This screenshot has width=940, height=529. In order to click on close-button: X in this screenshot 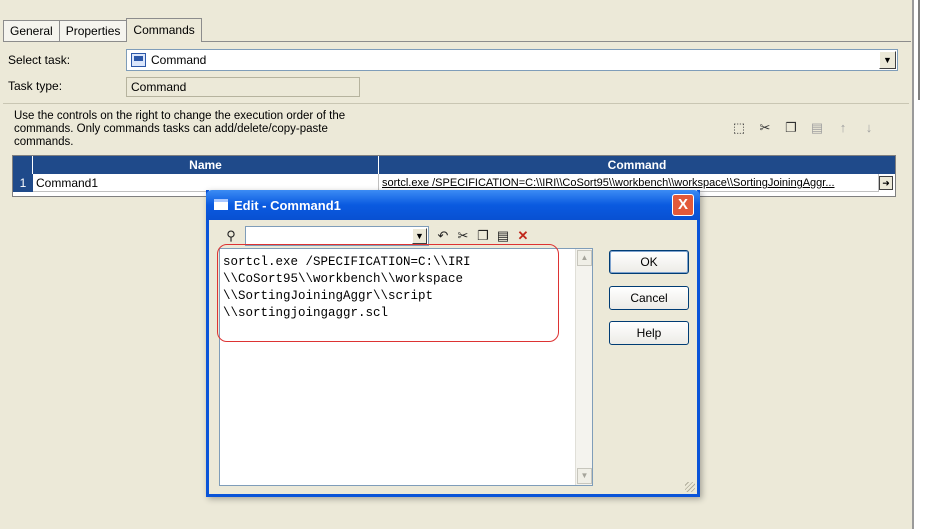, I will do `click(683, 205)`.